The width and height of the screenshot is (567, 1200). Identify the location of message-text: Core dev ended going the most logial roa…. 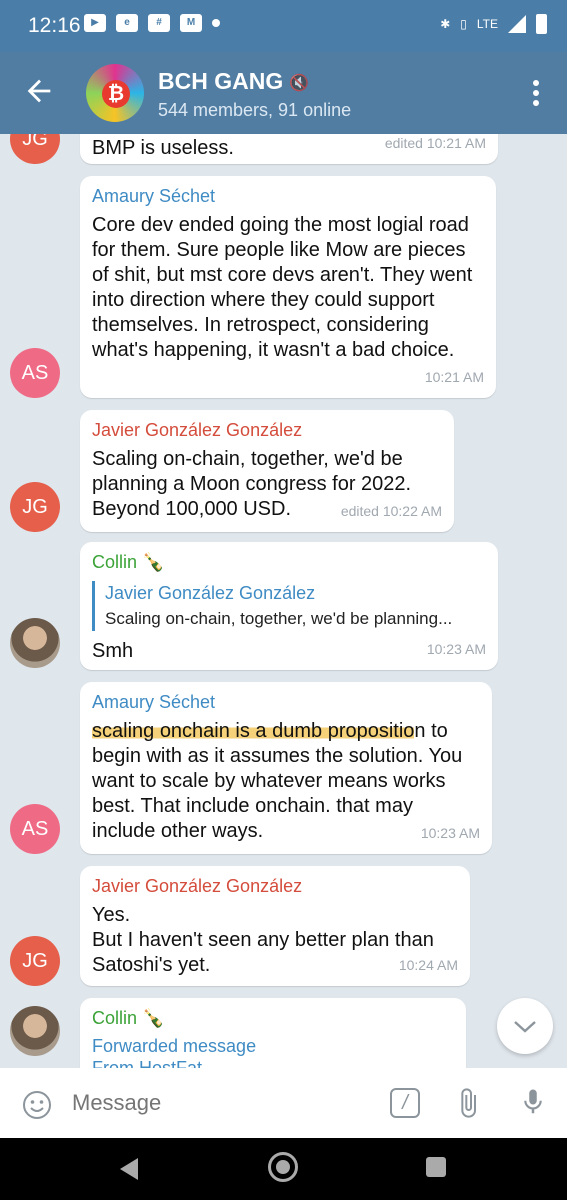
(282, 287).